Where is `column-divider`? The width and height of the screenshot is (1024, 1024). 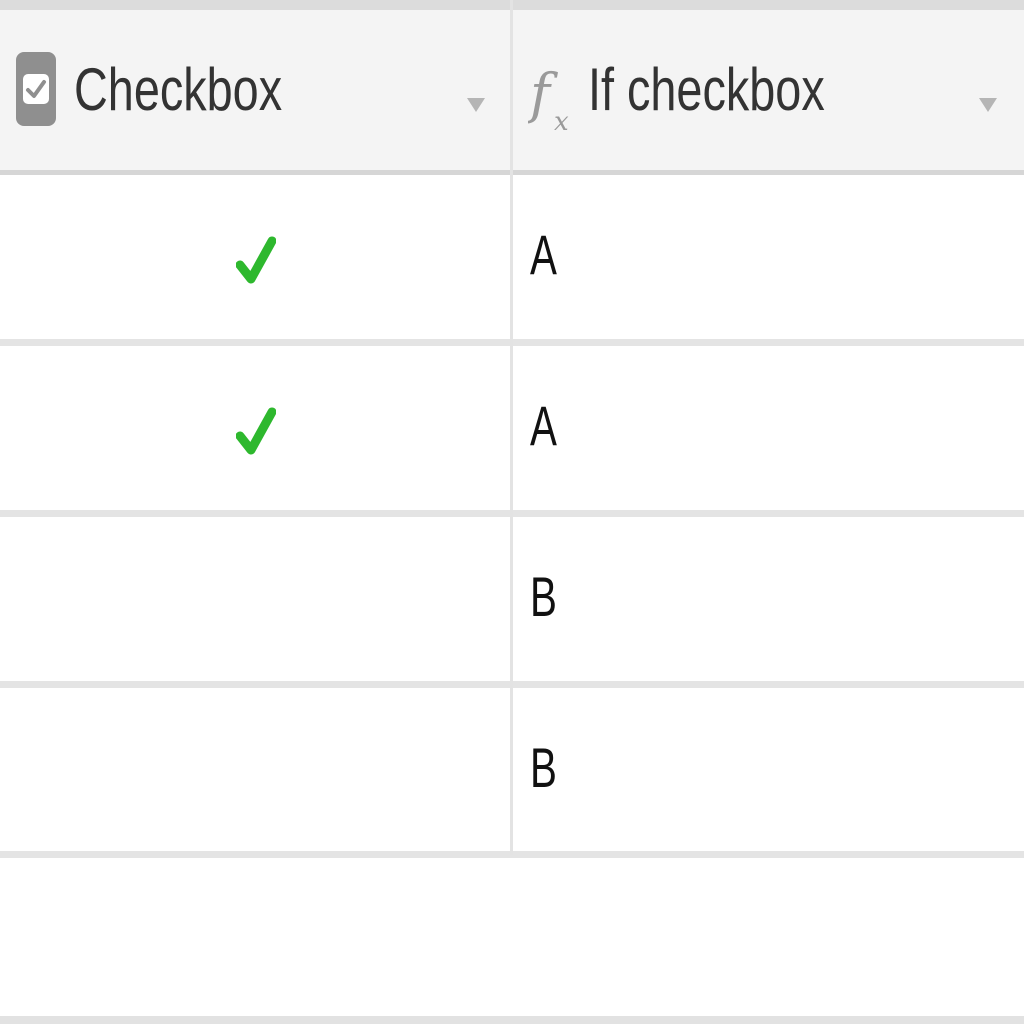
column-divider is located at coordinates (511, 427).